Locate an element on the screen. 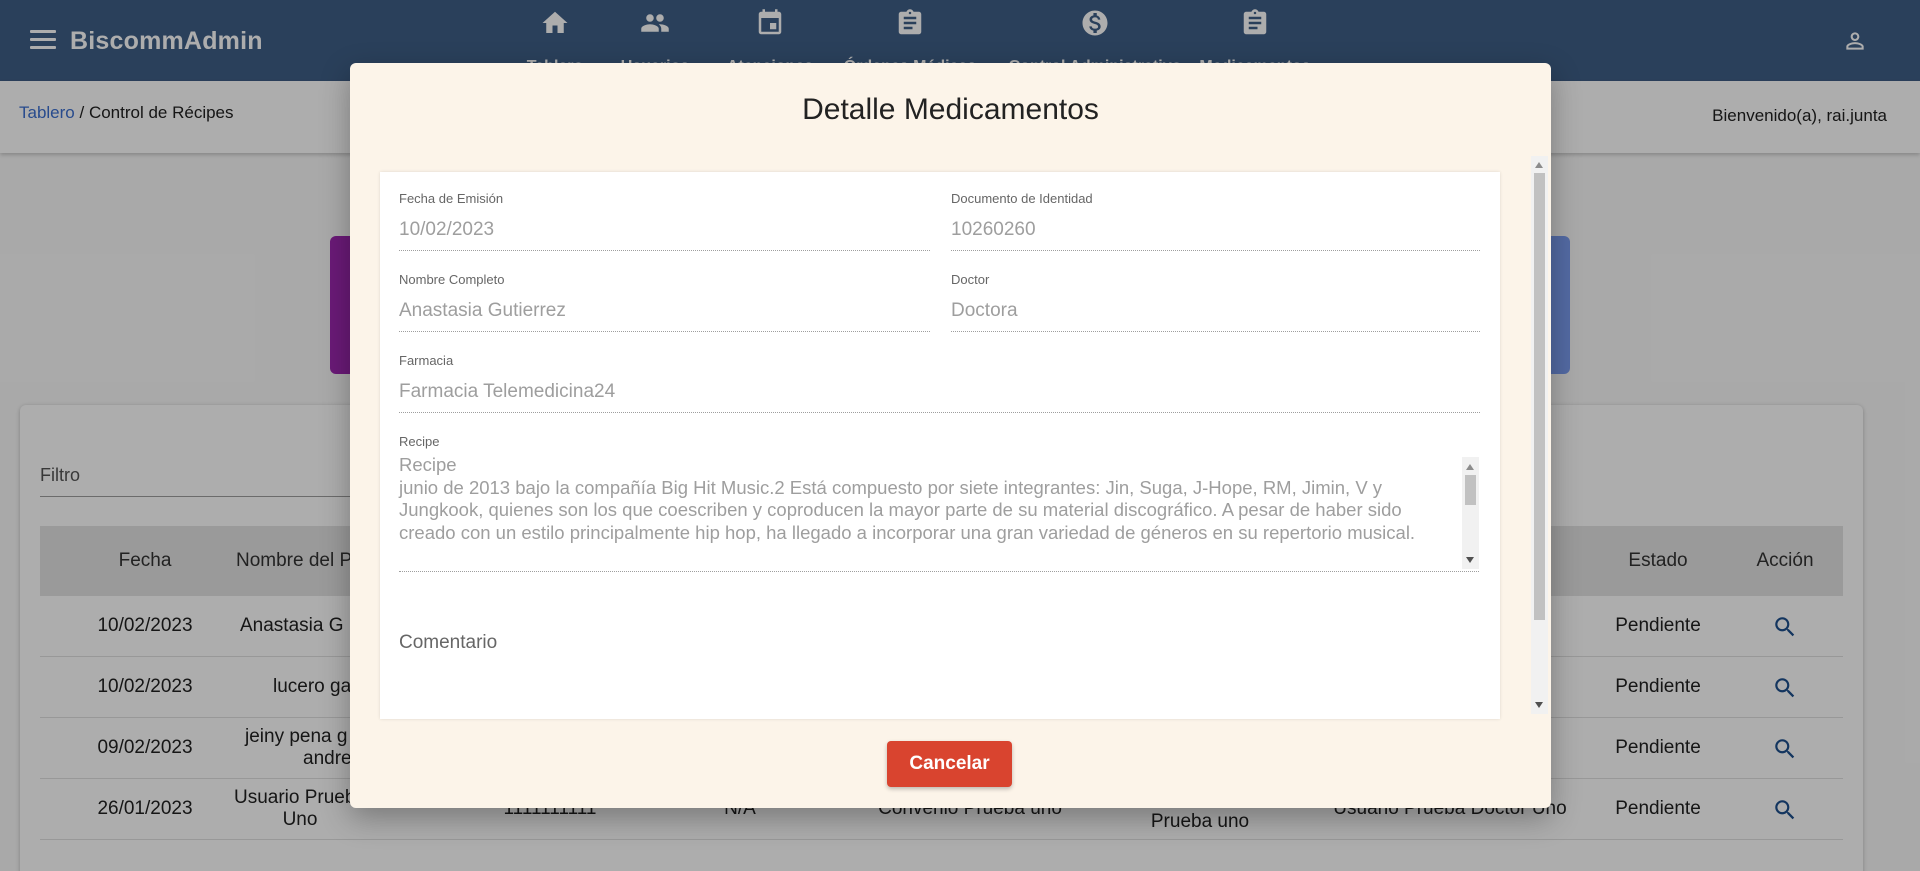  modal-scrollbar is located at coordinates (1539, 435).